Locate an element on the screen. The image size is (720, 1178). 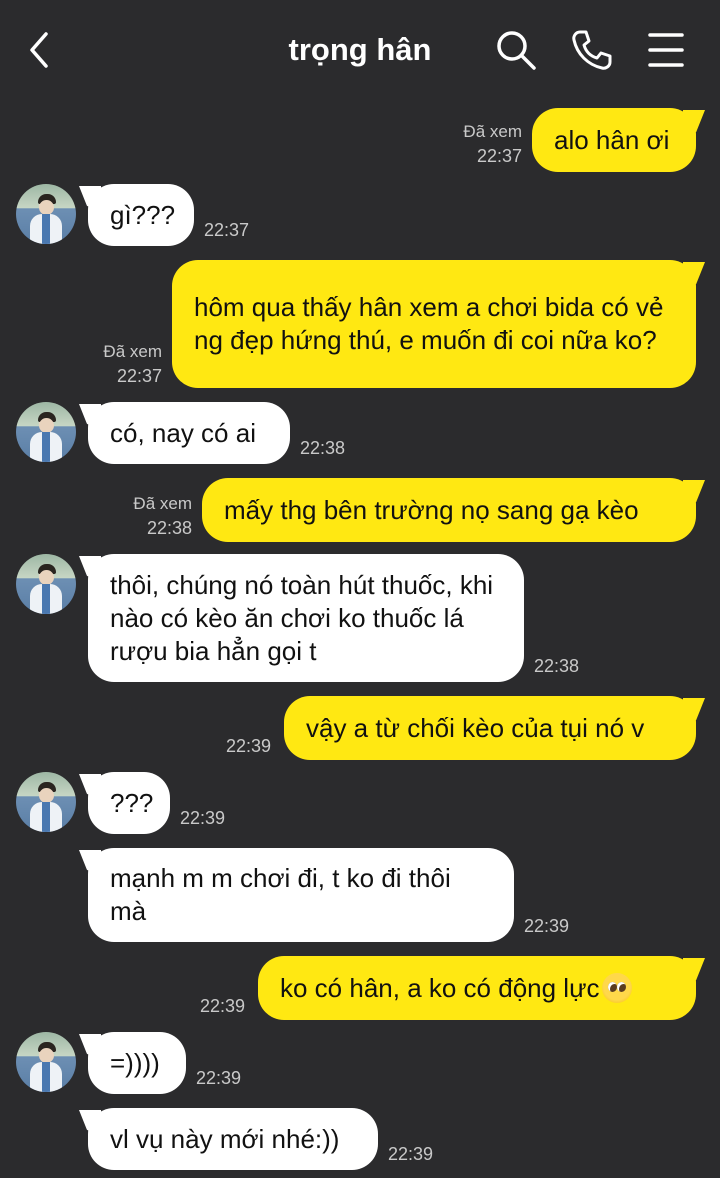
outgoing-message: vậy a từ chối kèo của tụi nó v is located at coordinates (490, 728).